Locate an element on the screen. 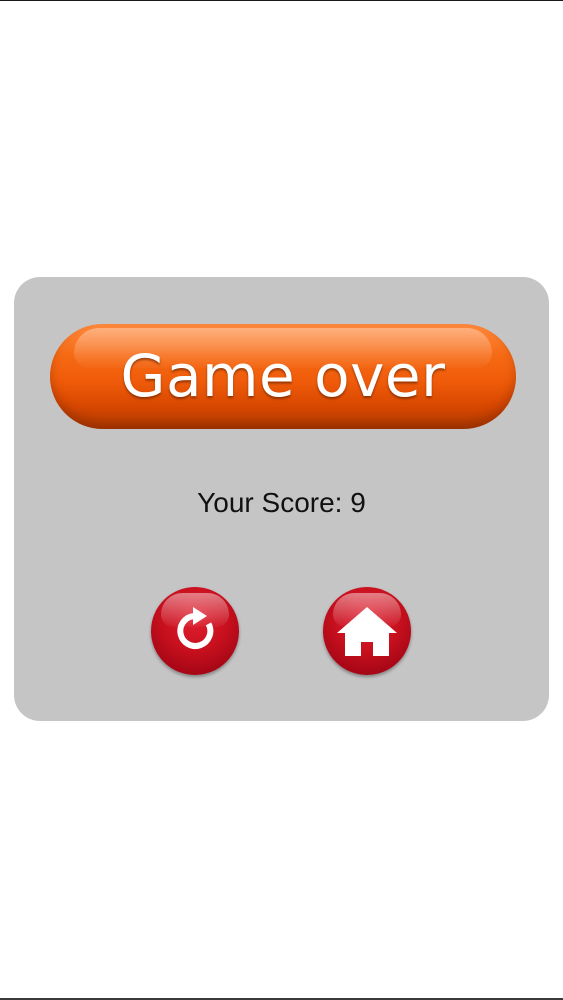  game-over-banner: Game over is located at coordinates (283, 376).